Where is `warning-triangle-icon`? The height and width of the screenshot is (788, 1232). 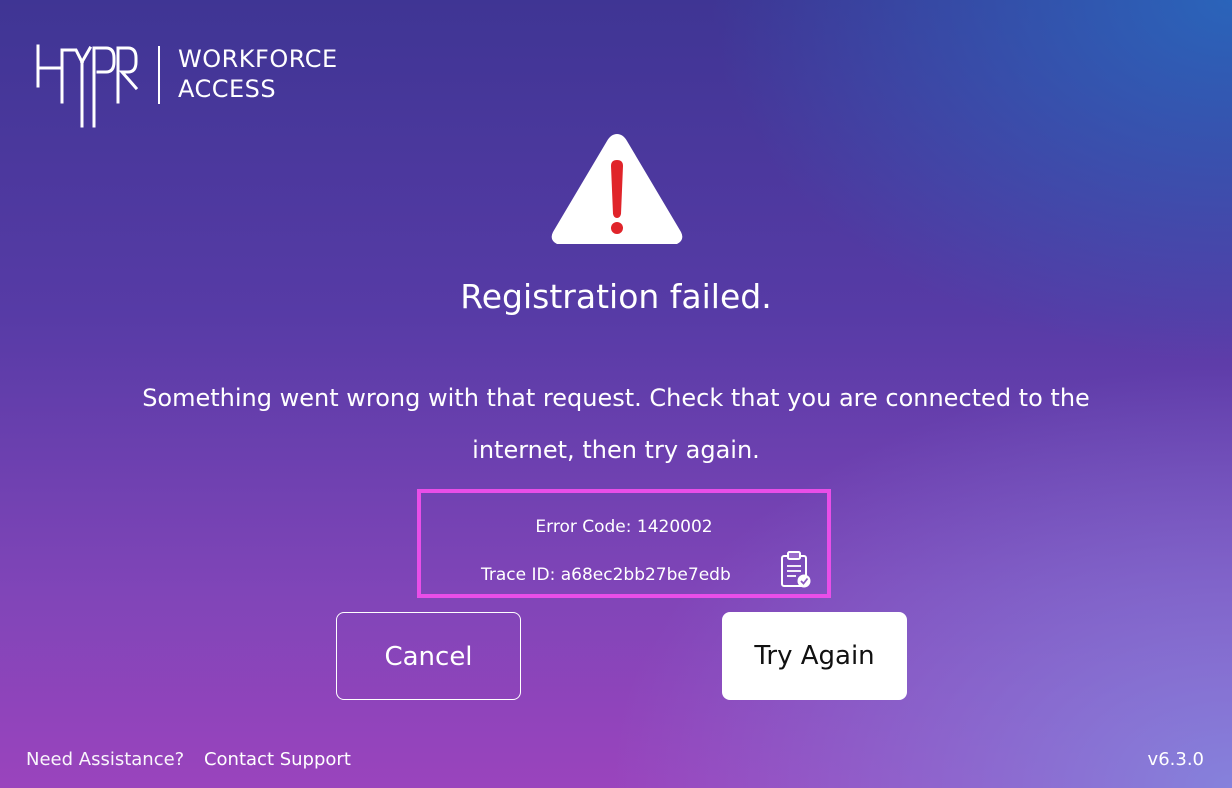 warning-triangle-icon is located at coordinates (617, 188).